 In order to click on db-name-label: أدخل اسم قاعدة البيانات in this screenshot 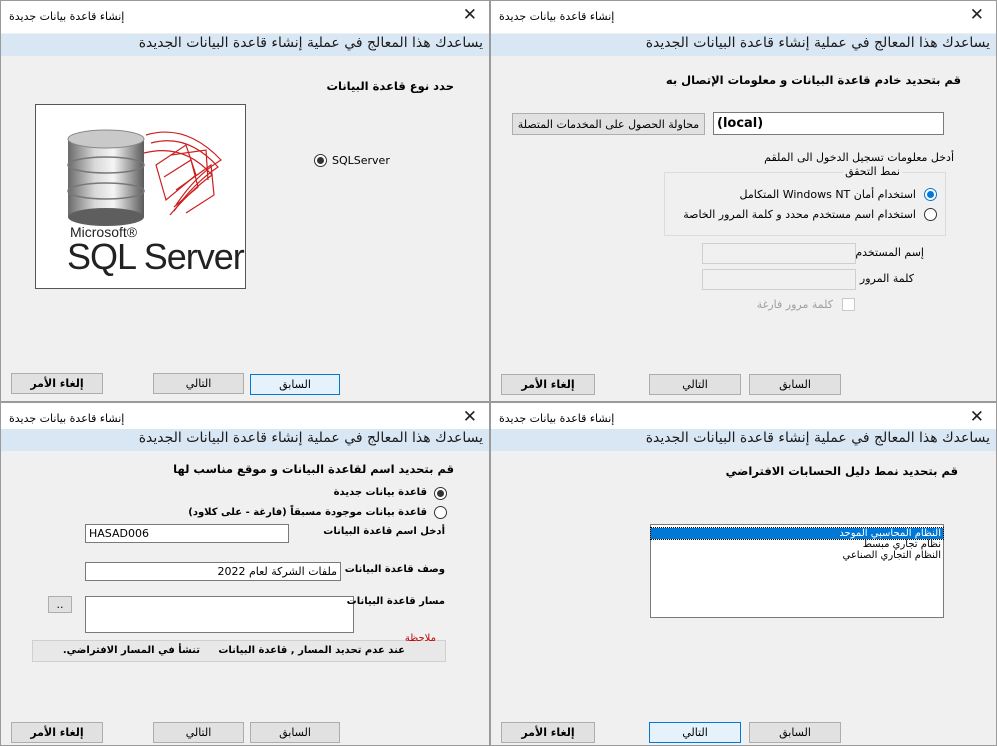, I will do `click(384, 531)`.